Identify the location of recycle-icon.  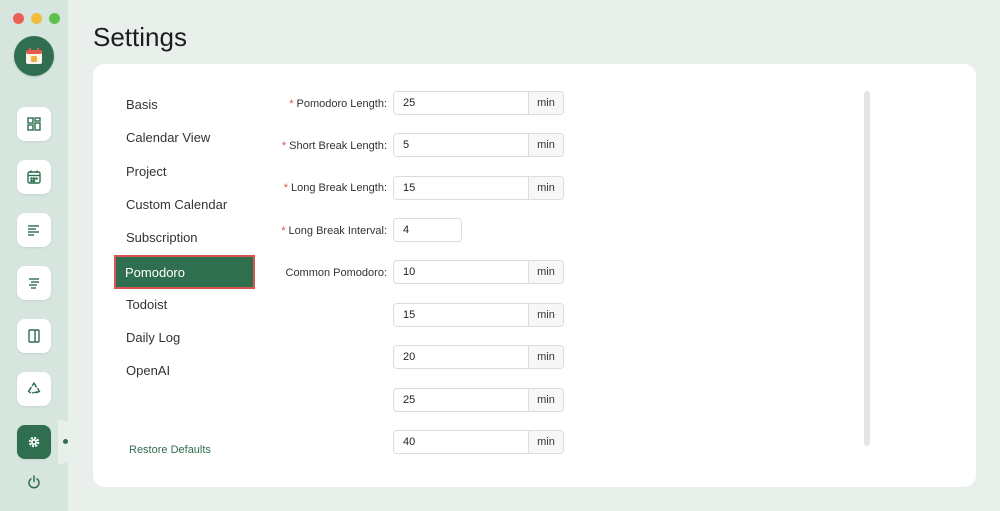
(34, 388).